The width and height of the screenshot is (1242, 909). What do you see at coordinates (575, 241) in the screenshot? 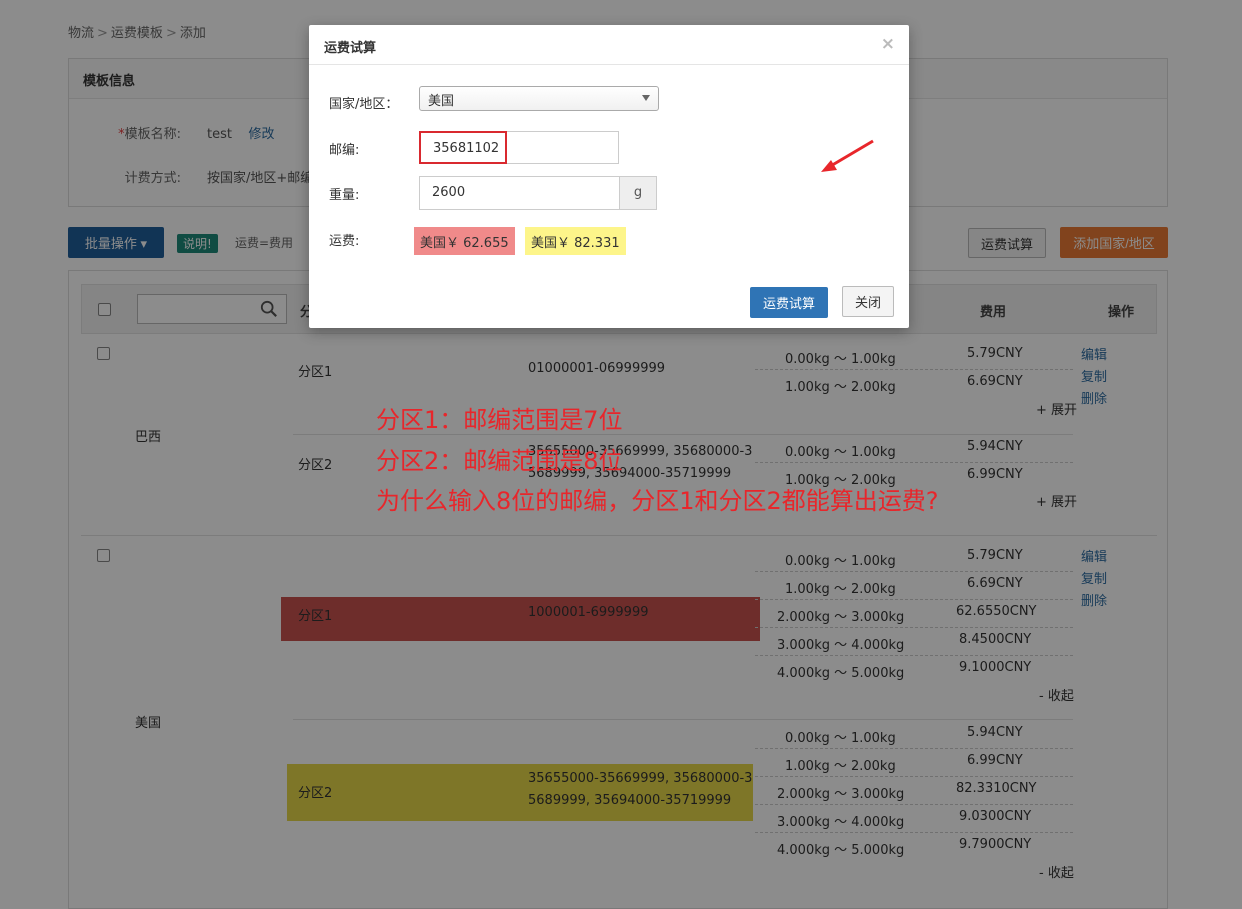
I see `fee-result-zone2: 美国￥ 82.331` at bounding box center [575, 241].